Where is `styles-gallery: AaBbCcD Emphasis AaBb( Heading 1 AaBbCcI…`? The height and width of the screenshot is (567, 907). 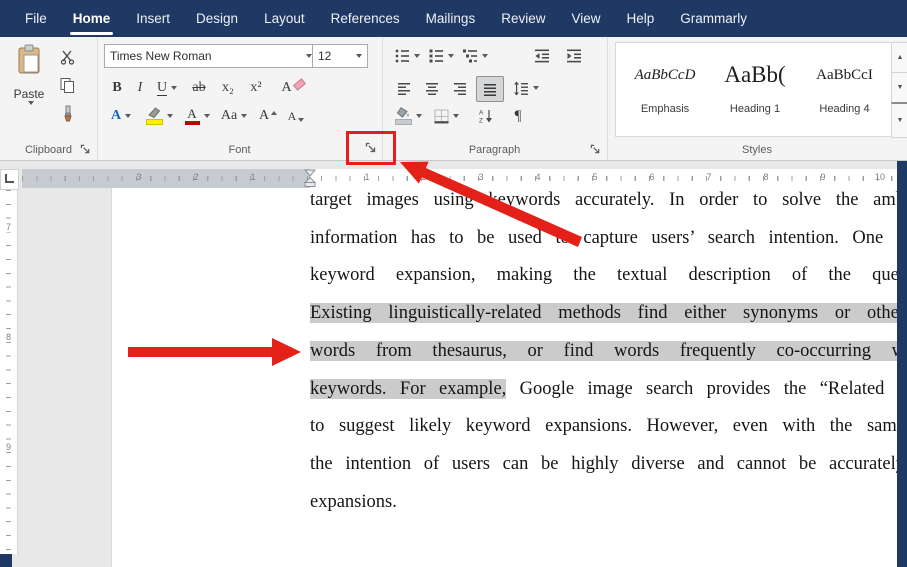 styles-gallery: AaBbCcD Emphasis AaBb( Heading 1 AaBbCcI… is located at coordinates (753, 89).